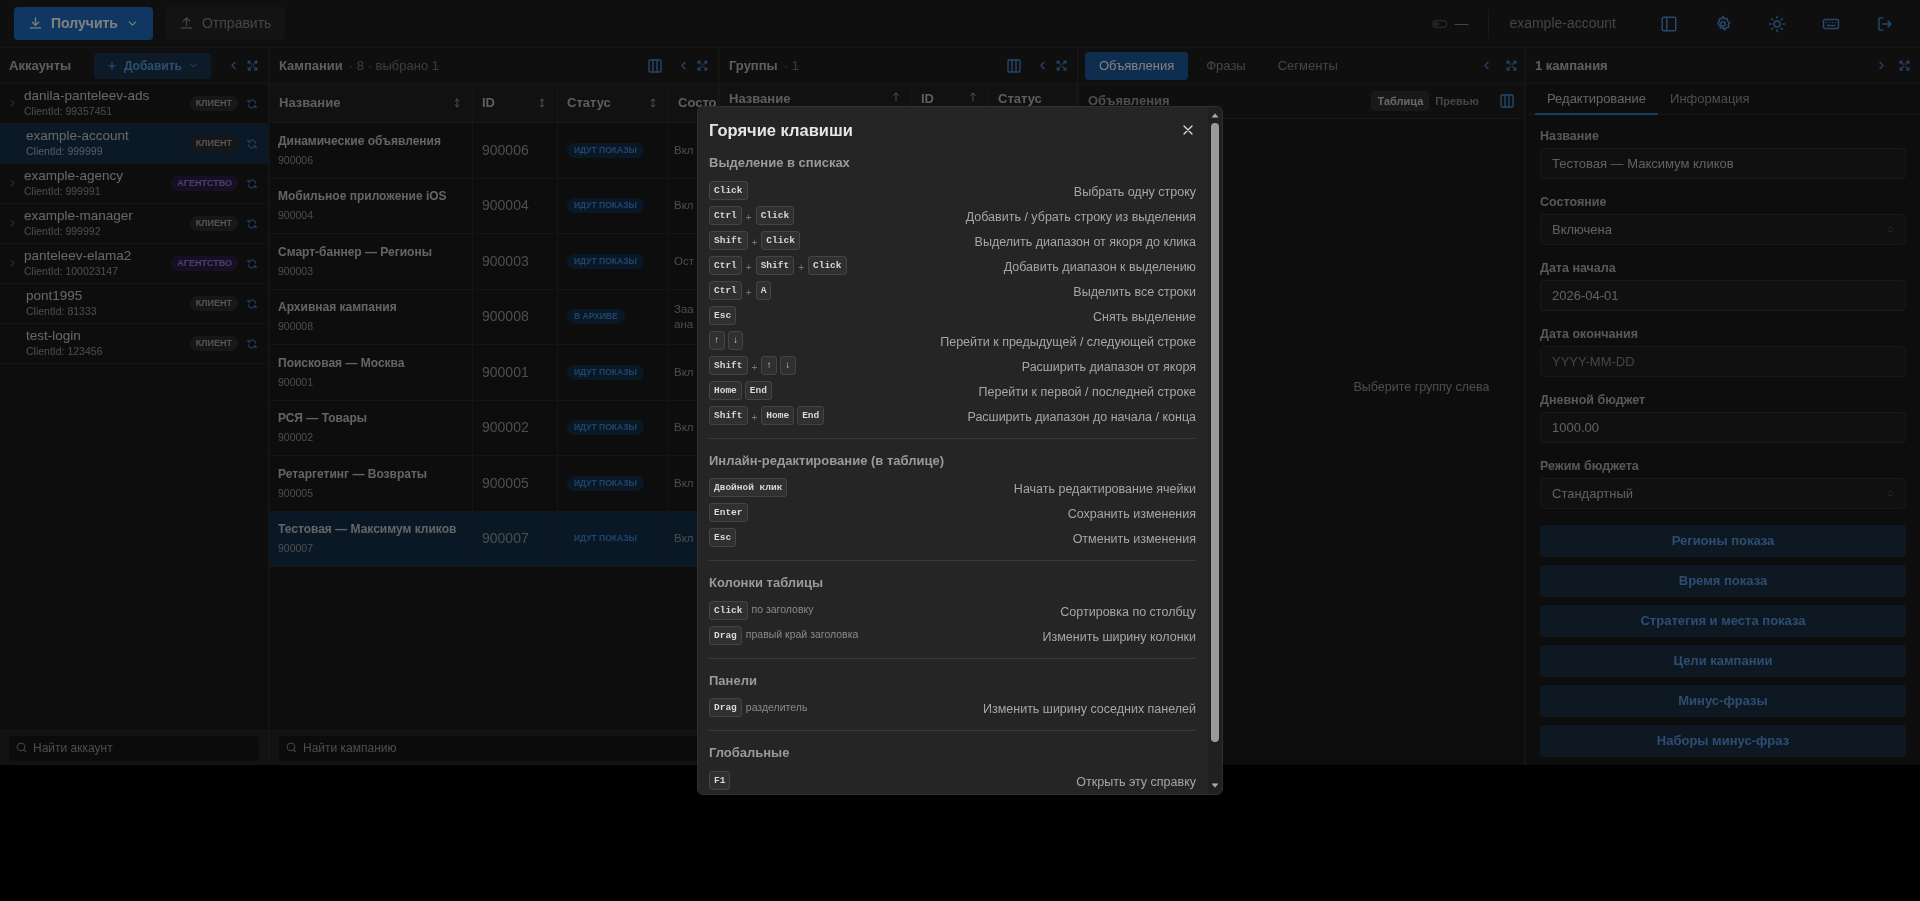 Image resolution: width=1920 pixels, height=901 pixels. Describe the element at coordinates (505, 317) in the screenshot. I see `table-cell-text: 900008` at that location.